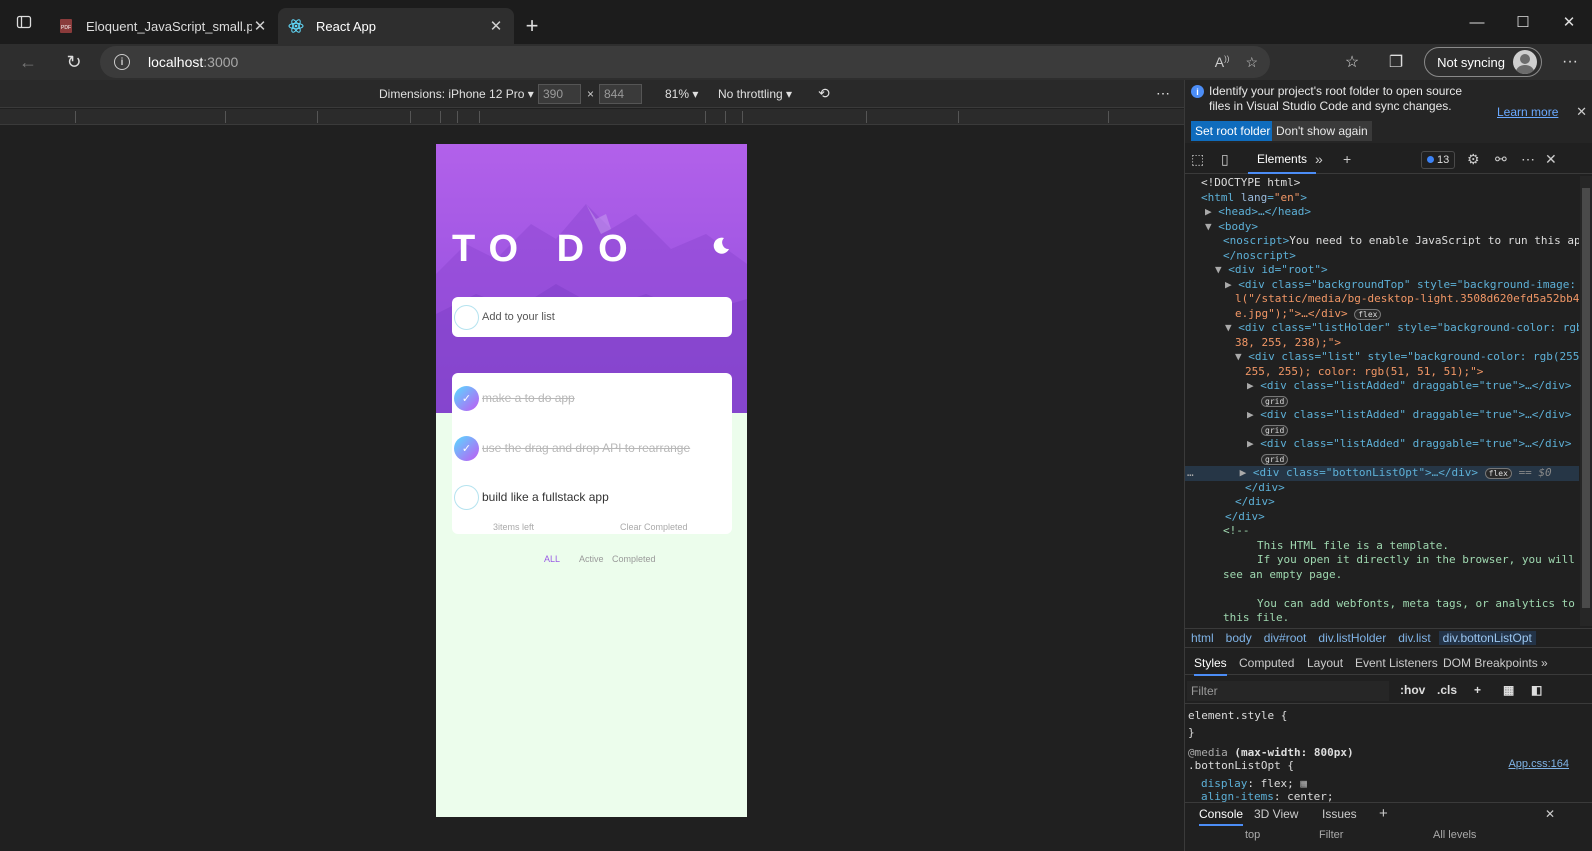 This screenshot has width=1592, height=851. What do you see at coordinates (1252, 835) in the screenshot?
I see `console-context: top` at bounding box center [1252, 835].